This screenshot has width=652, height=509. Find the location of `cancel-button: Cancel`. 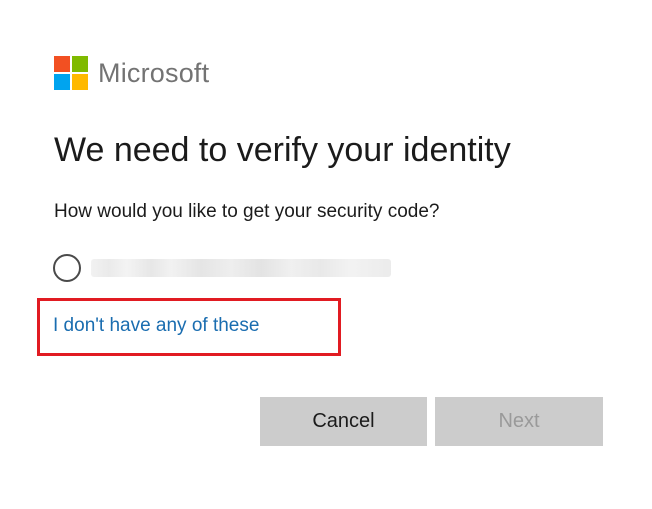

cancel-button: Cancel is located at coordinates (343, 421).